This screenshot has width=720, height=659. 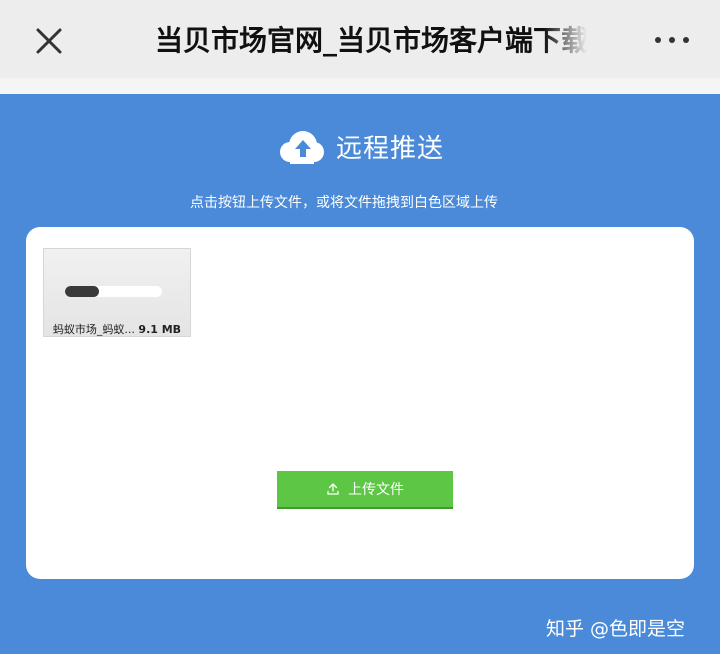 I want to click on upload-file-button: 上传文件, so click(x=365, y=490).